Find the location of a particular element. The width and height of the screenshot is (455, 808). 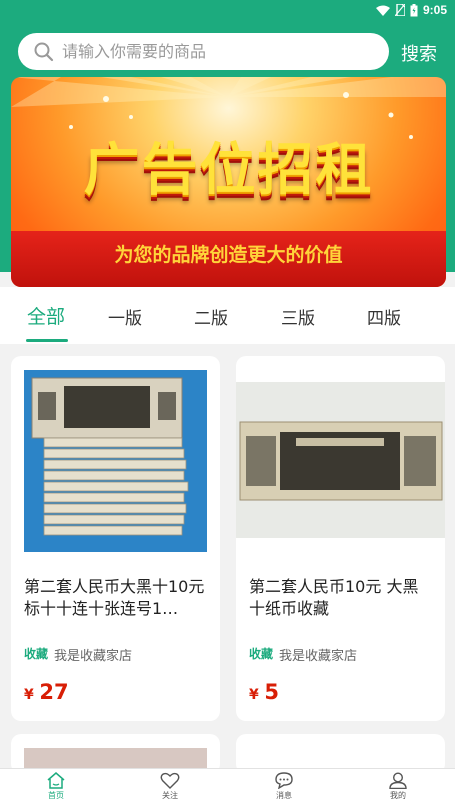

price-value: 27 is located at coordinates (54, 692).